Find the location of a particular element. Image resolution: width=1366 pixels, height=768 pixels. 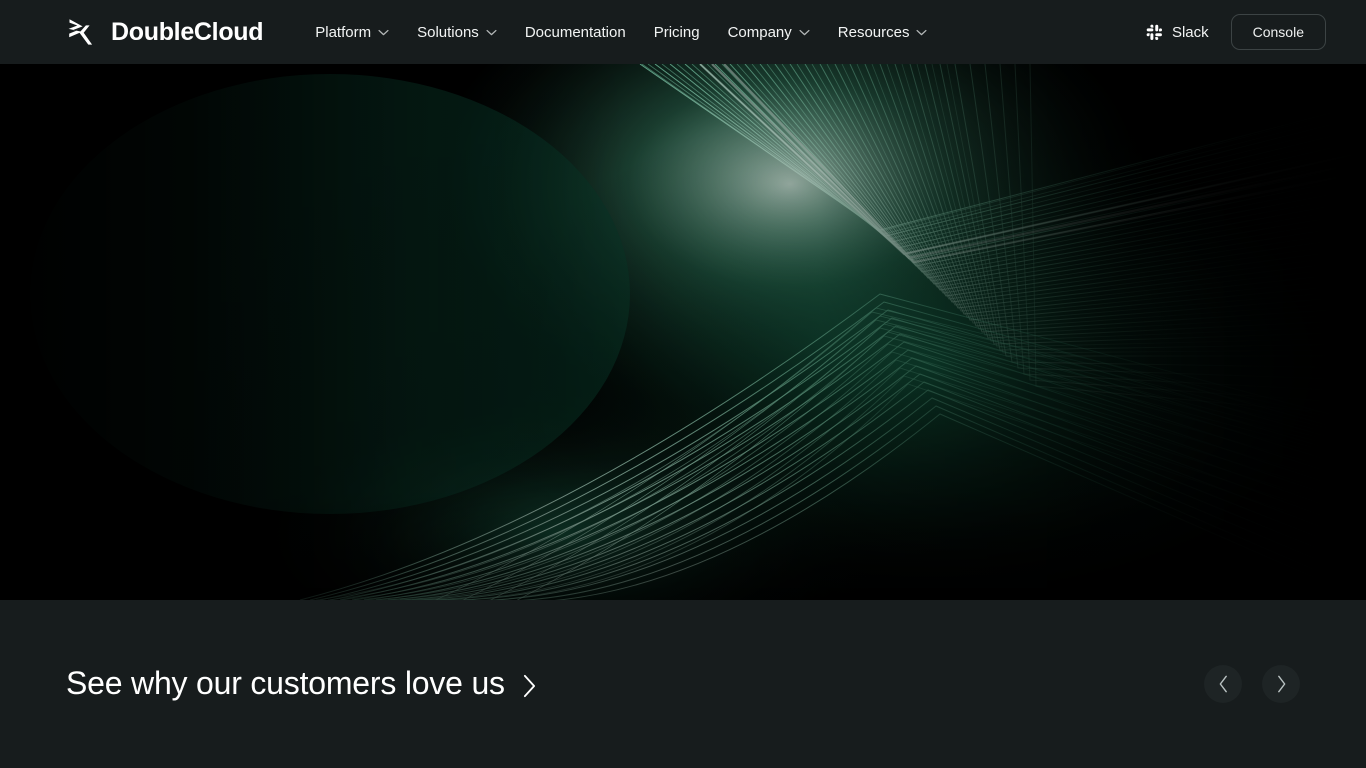

chevron-left-icon is located at coordinates (1223, 684).